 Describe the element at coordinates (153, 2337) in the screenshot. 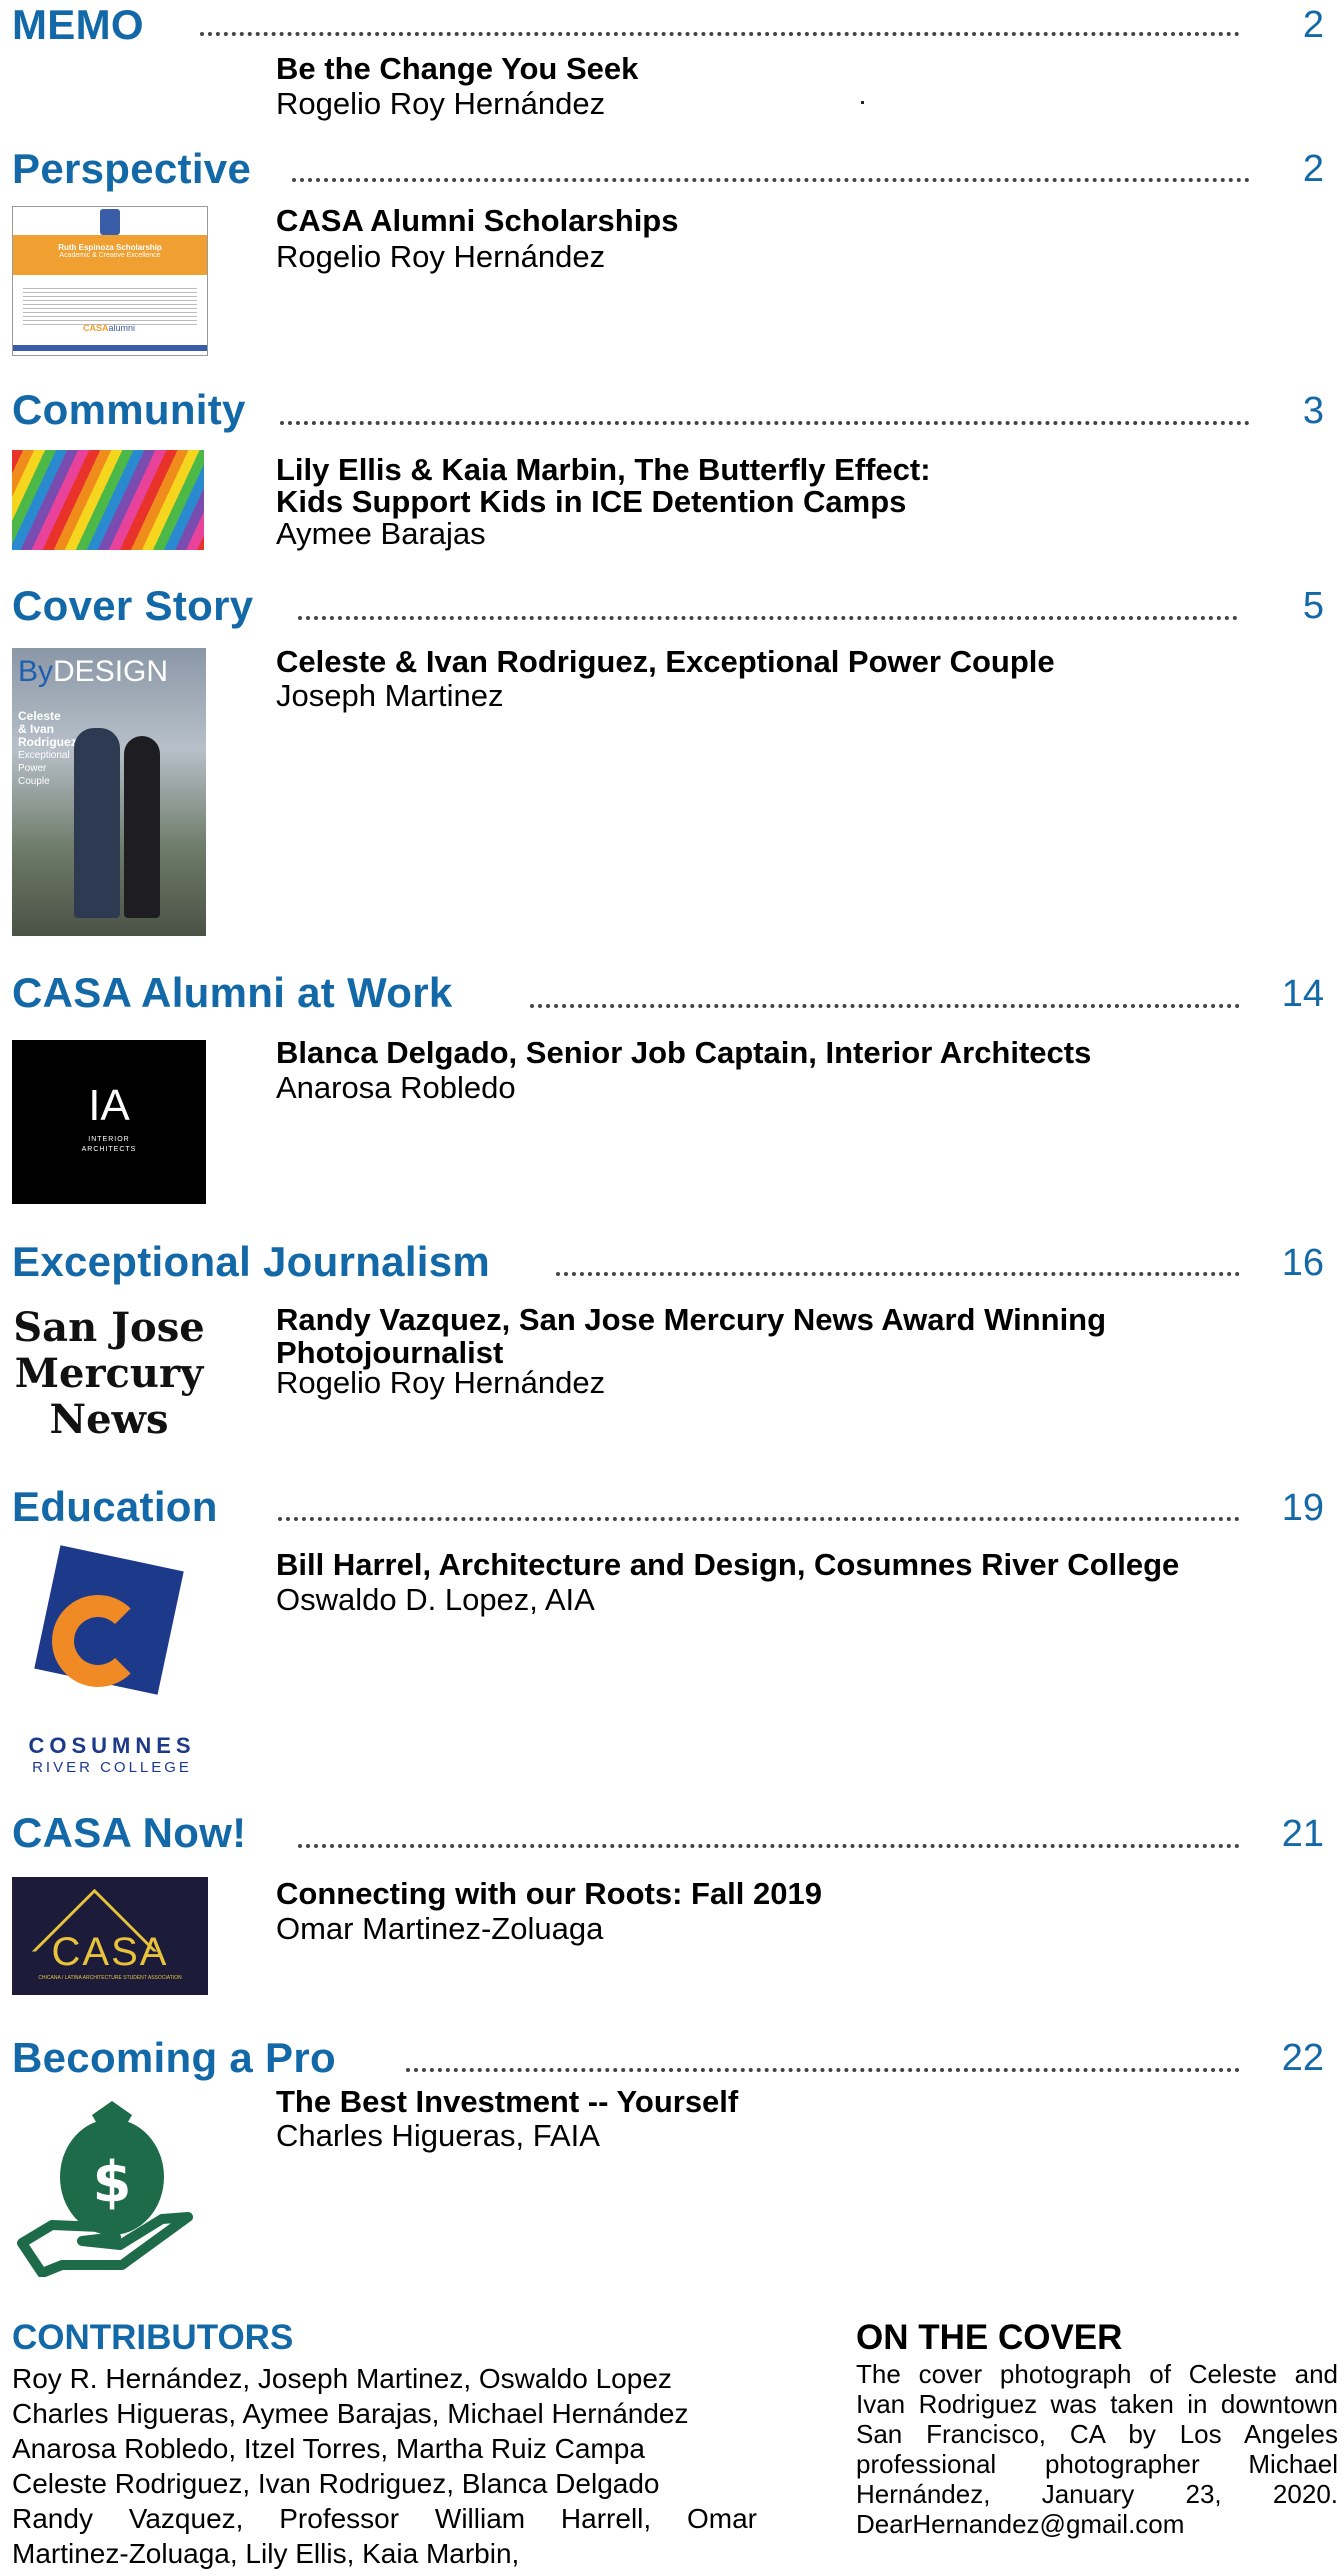

I see `contributors-heading: CONTRIBUTORS` at that location.